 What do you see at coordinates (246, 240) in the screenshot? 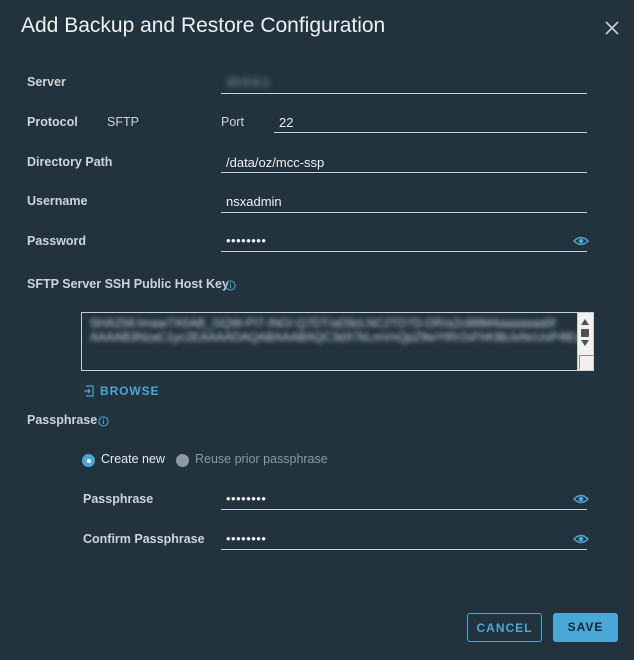
I see `password-input: ••••••••` at bounding box center [246, 240].